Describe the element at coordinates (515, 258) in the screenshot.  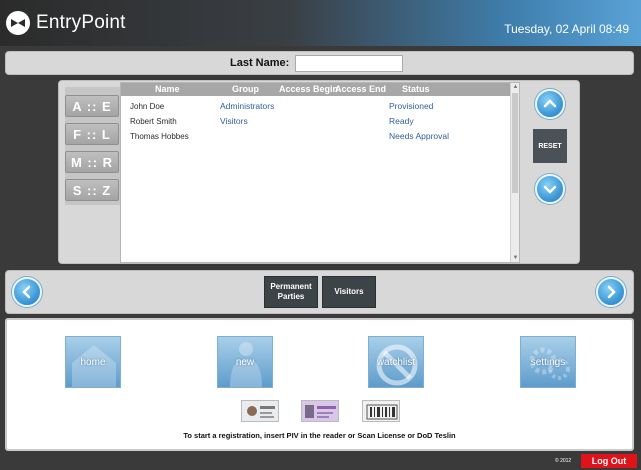
I see `scroll-down-arrow-icon: ▼` at that location.